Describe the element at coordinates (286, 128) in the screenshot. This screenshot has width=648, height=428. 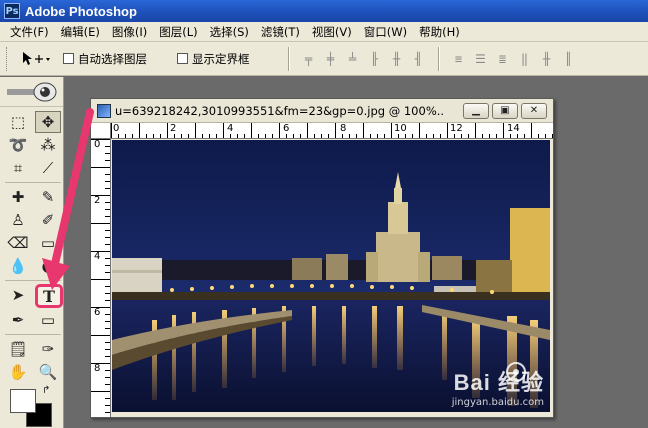
I see `ruler-h-label: 6` at that location.